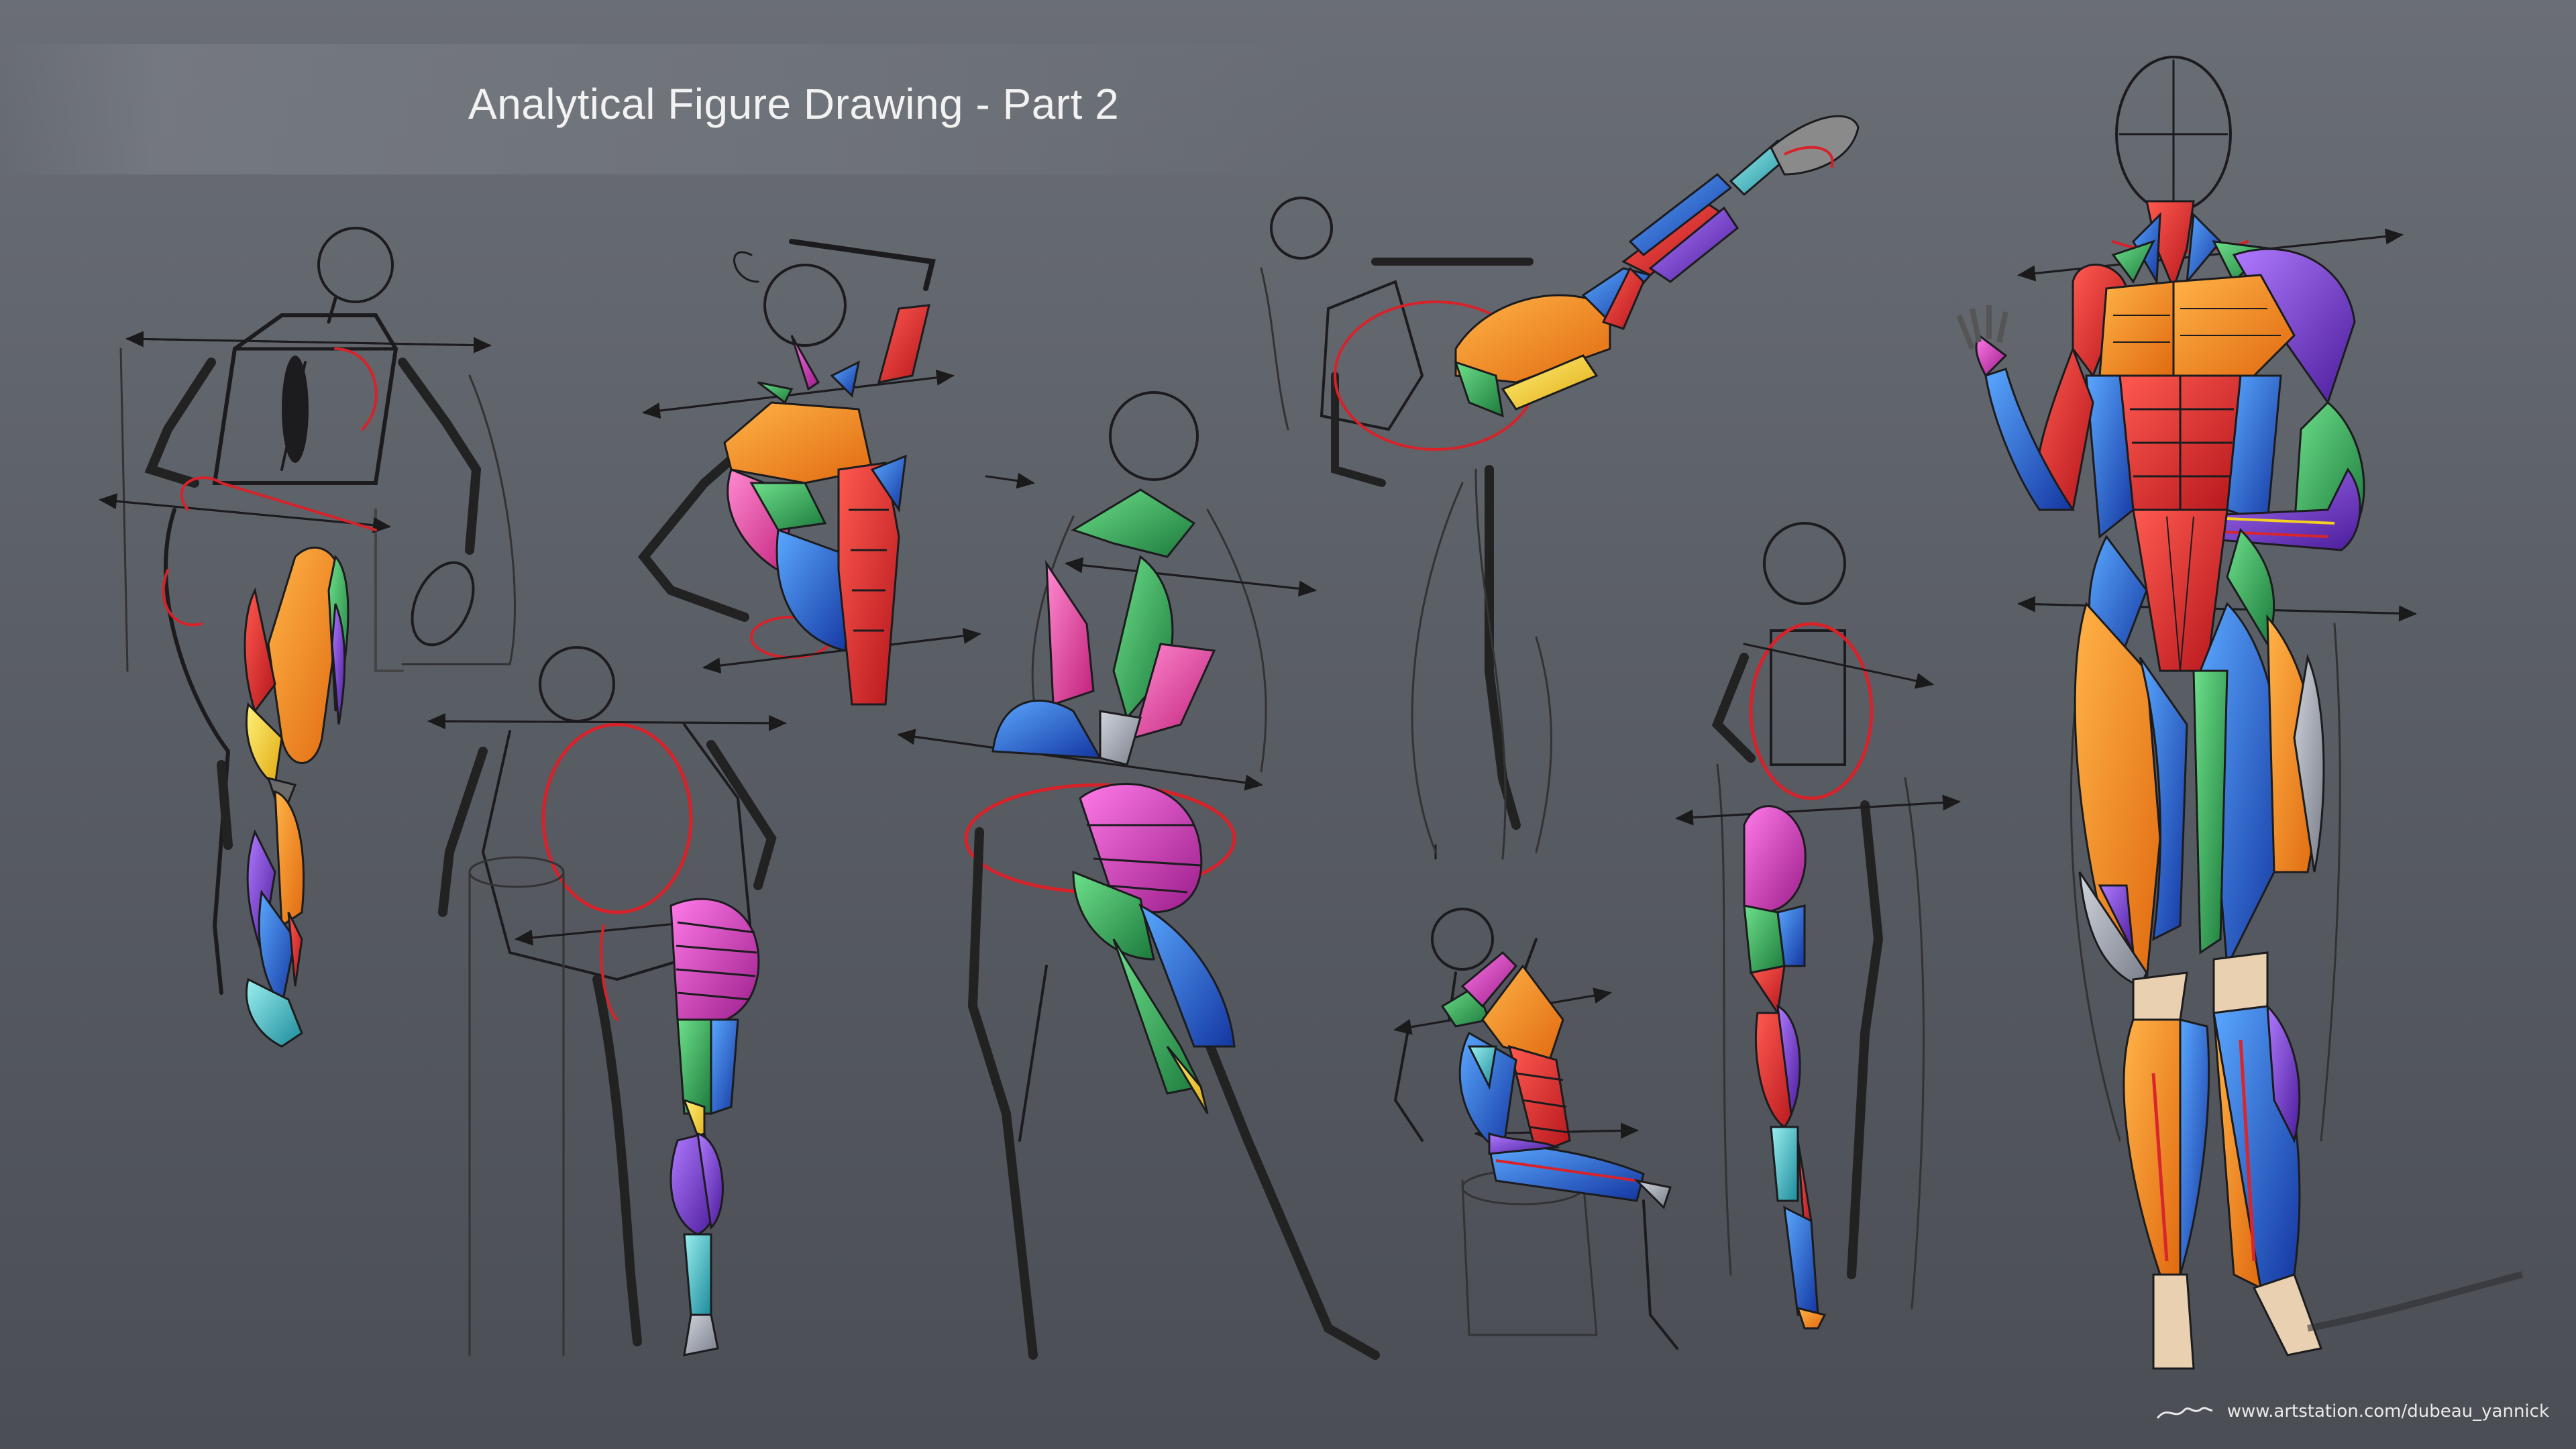 Image resolution: width=2576 pixels, height=1449 pixels. What do you see at coordinates (1785, 1067) in the screenshot?
I see `figure-back-turned-leg-muscles` at bounding box center [1785, 1067].